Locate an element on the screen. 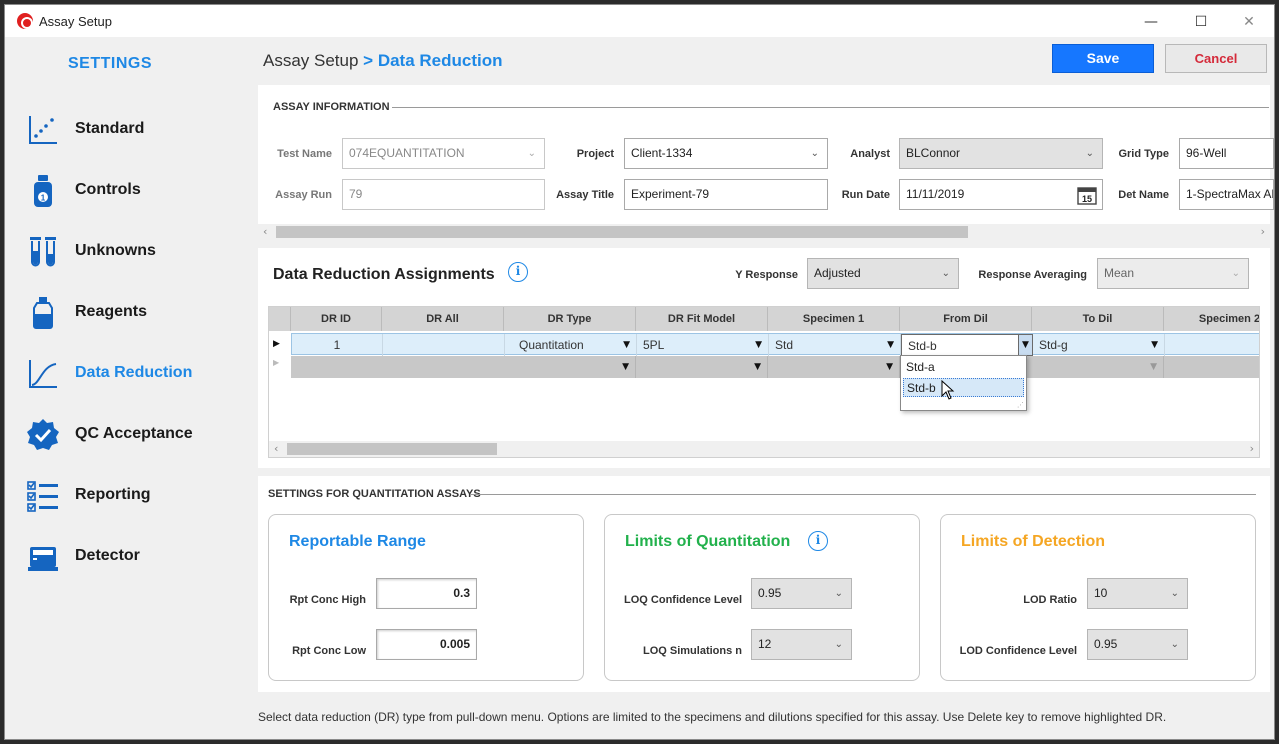 The height and width of the screenshot is (744, 1279). dropdown-option: Std-a is located at coordinates (963, 367).